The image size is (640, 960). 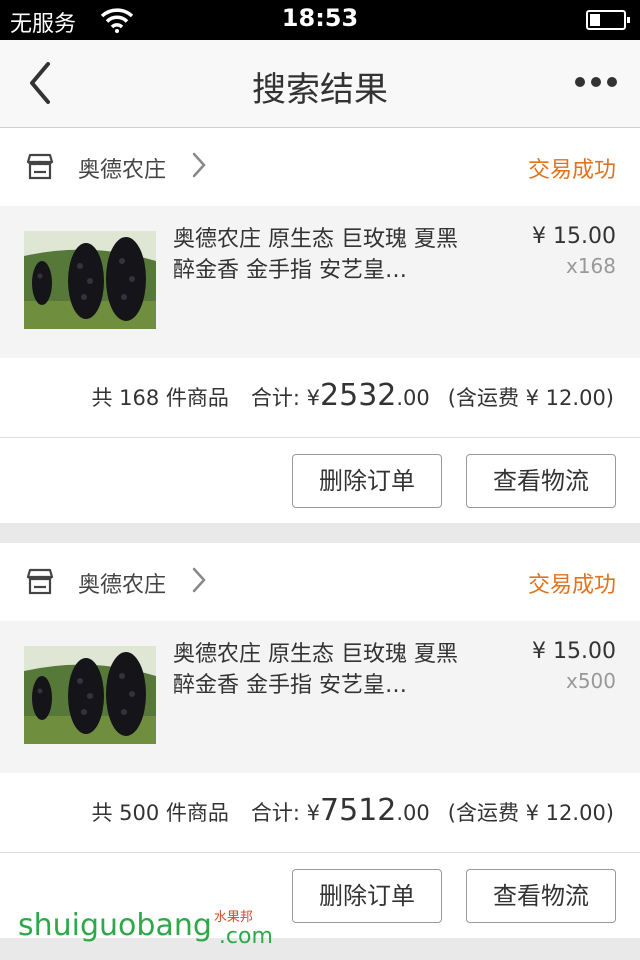 What do you see at coordinates (608, 20) in the screenshot?
I see `battery-icon` at bounding box center [608, 20].